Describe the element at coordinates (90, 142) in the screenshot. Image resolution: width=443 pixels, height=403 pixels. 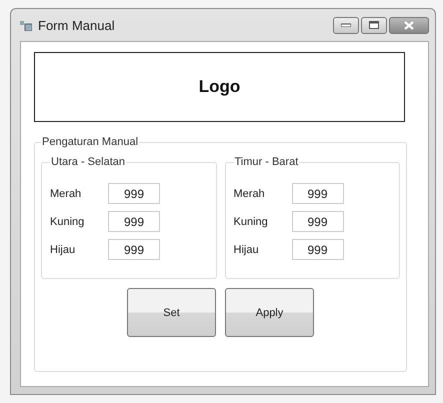
I see `group-title: Pengaturan Manual` at that location.